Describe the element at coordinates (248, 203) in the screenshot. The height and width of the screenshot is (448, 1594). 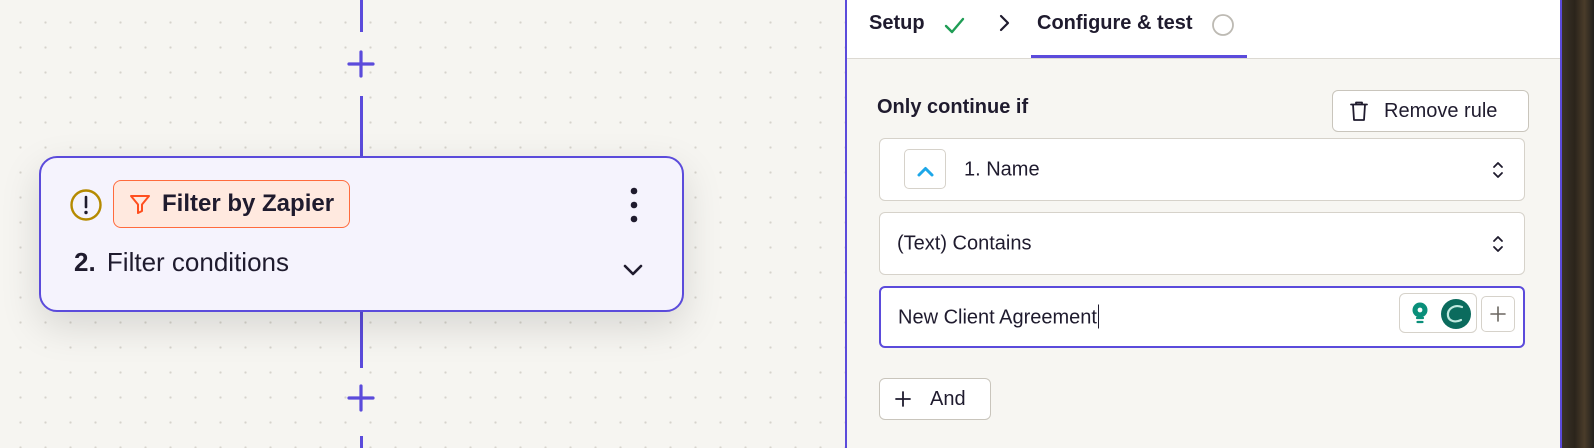
I see `app-name: Filter by Zapier` at that location.